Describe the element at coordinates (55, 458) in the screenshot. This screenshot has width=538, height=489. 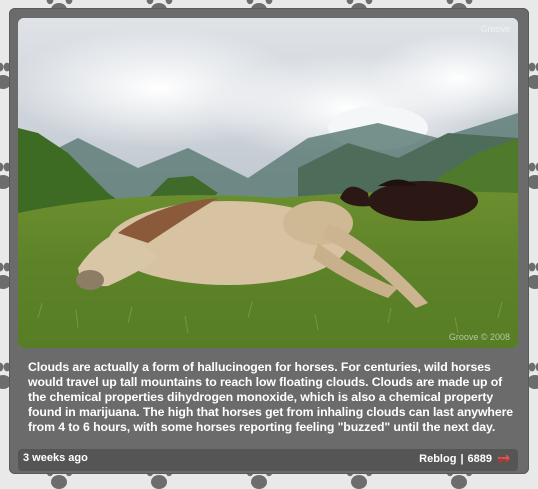
I see `post-timestamp-link: 3 weeks ago` at that location.